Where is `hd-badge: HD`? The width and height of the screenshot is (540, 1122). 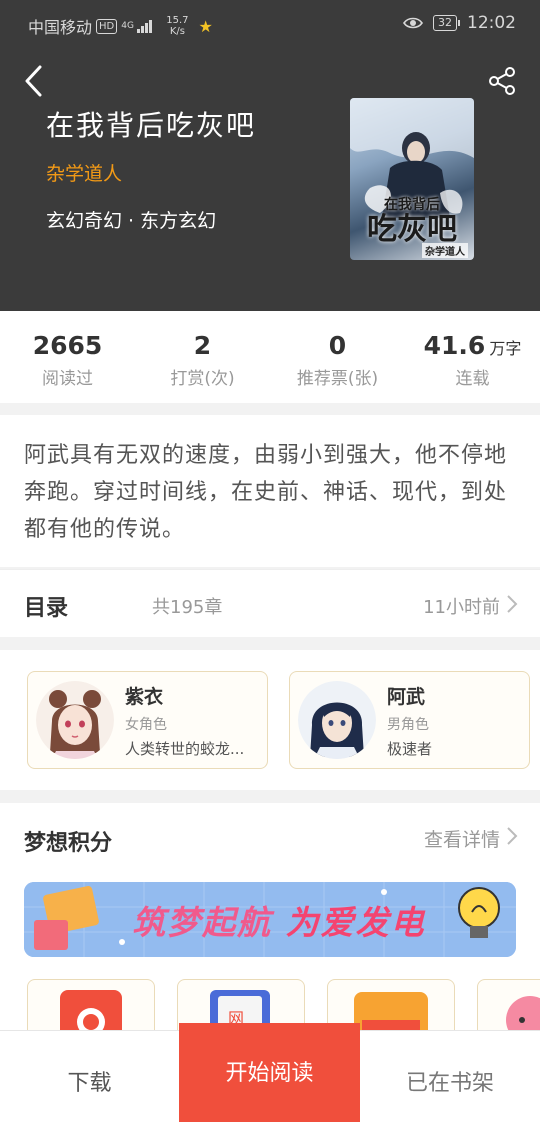
hd-badge: HD is located at coordinates (107, 26).